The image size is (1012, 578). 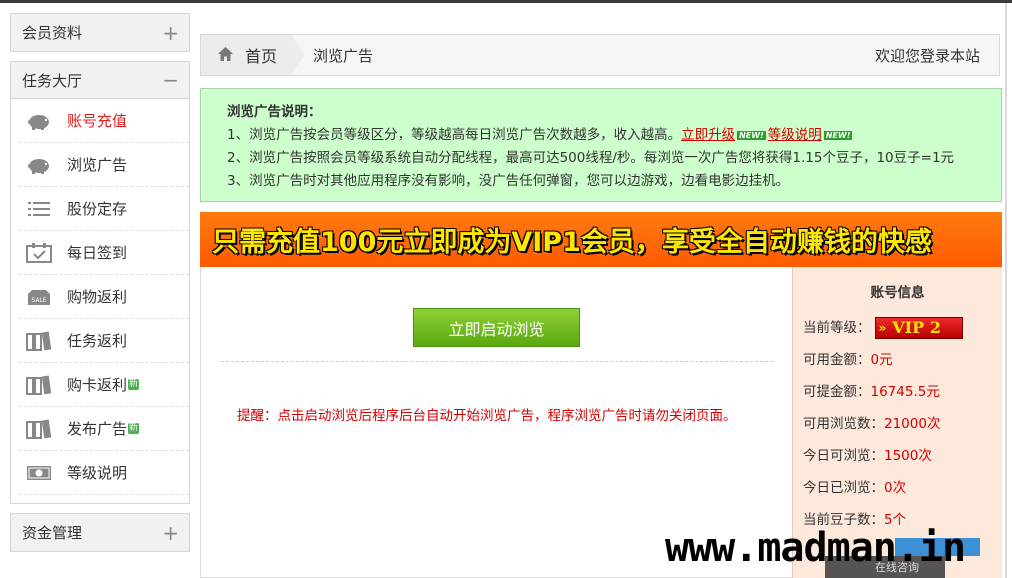 I want to click on vip-level-badge: » VIP 2, so click(x=918, y=328).